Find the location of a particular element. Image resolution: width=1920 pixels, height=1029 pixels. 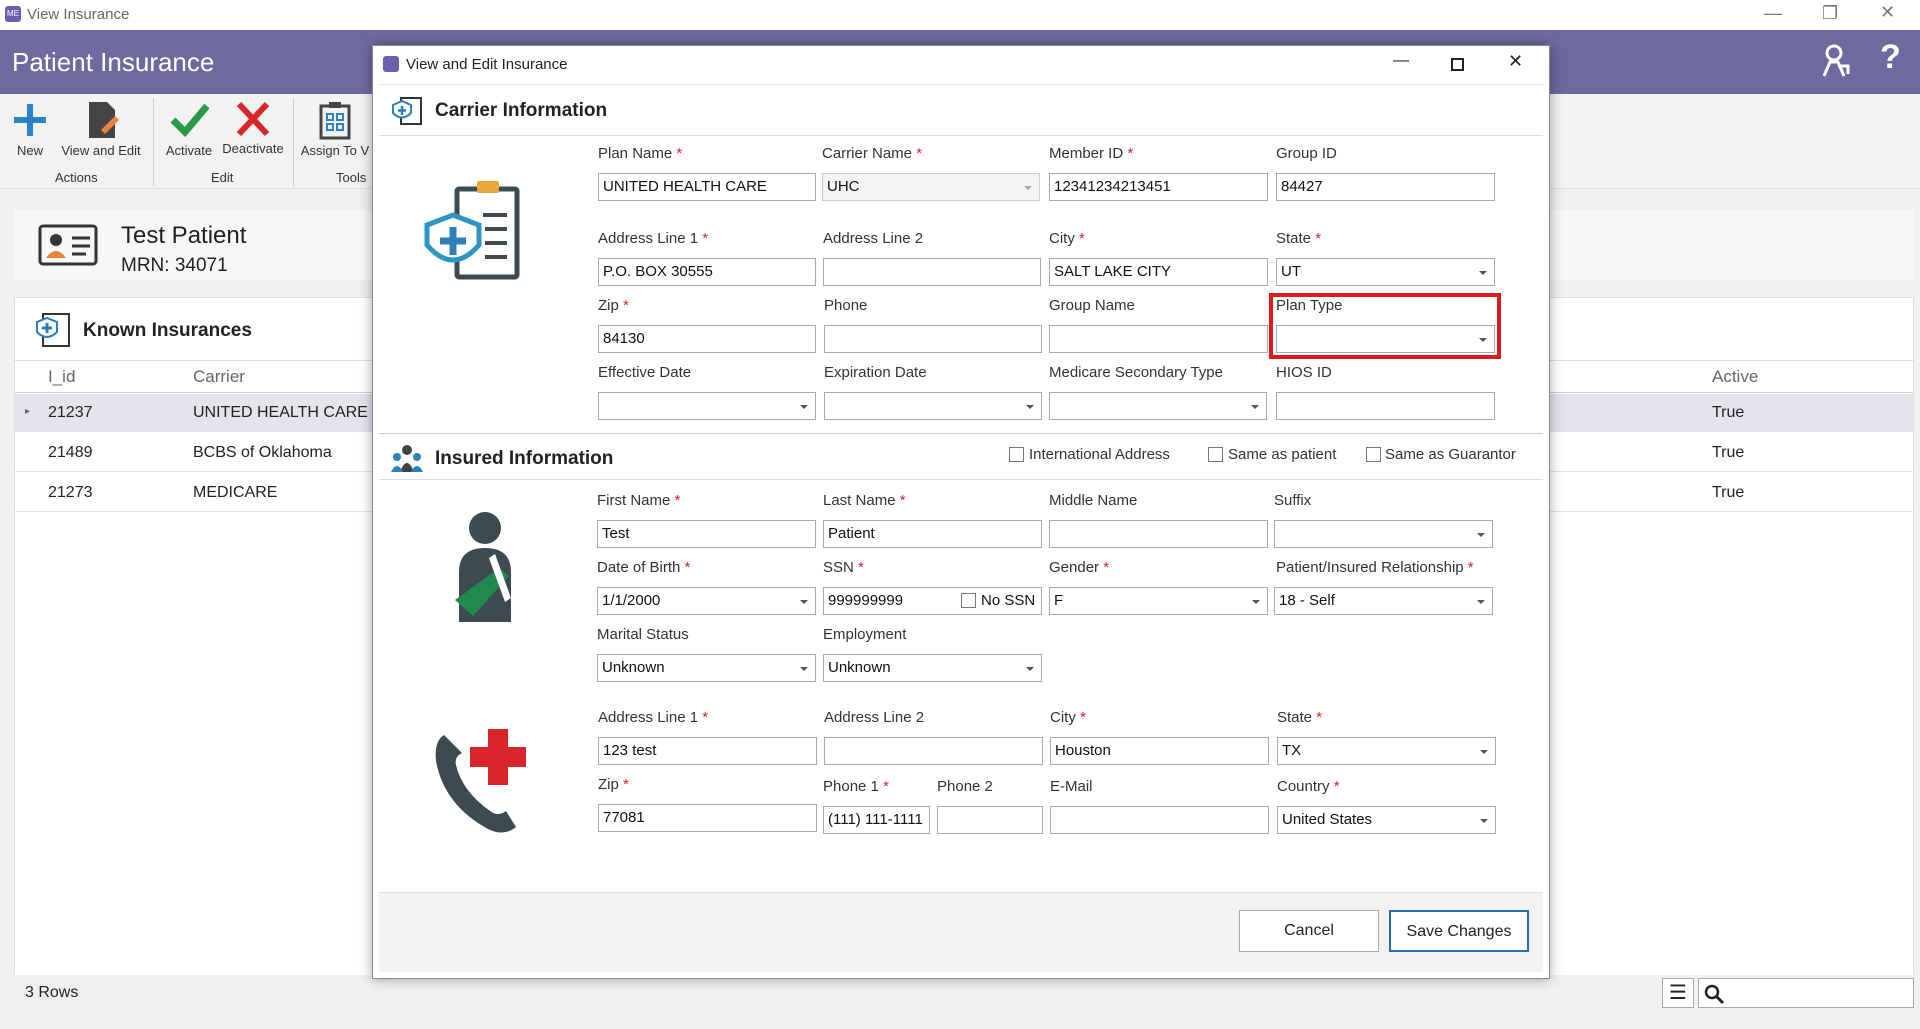

insured-state-select: TX is located at coordinates (1386, 751).